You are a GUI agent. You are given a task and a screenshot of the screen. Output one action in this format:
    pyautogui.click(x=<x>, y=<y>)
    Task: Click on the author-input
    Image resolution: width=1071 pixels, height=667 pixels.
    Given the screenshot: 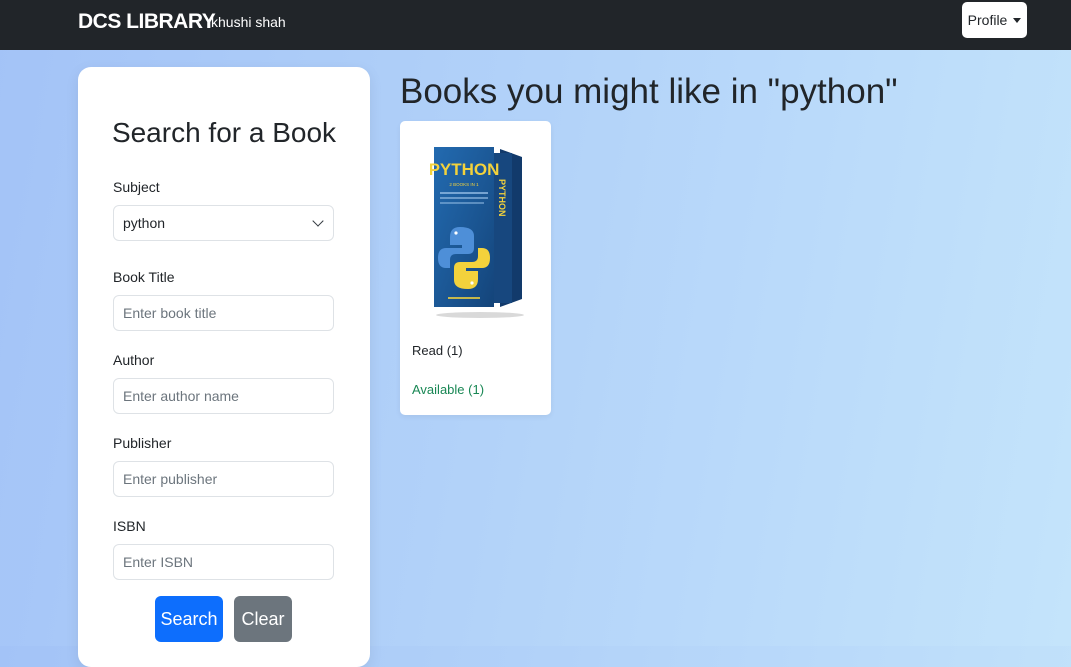 What is the action you would take?
    pyautogui.click(x=223, y=396)
    